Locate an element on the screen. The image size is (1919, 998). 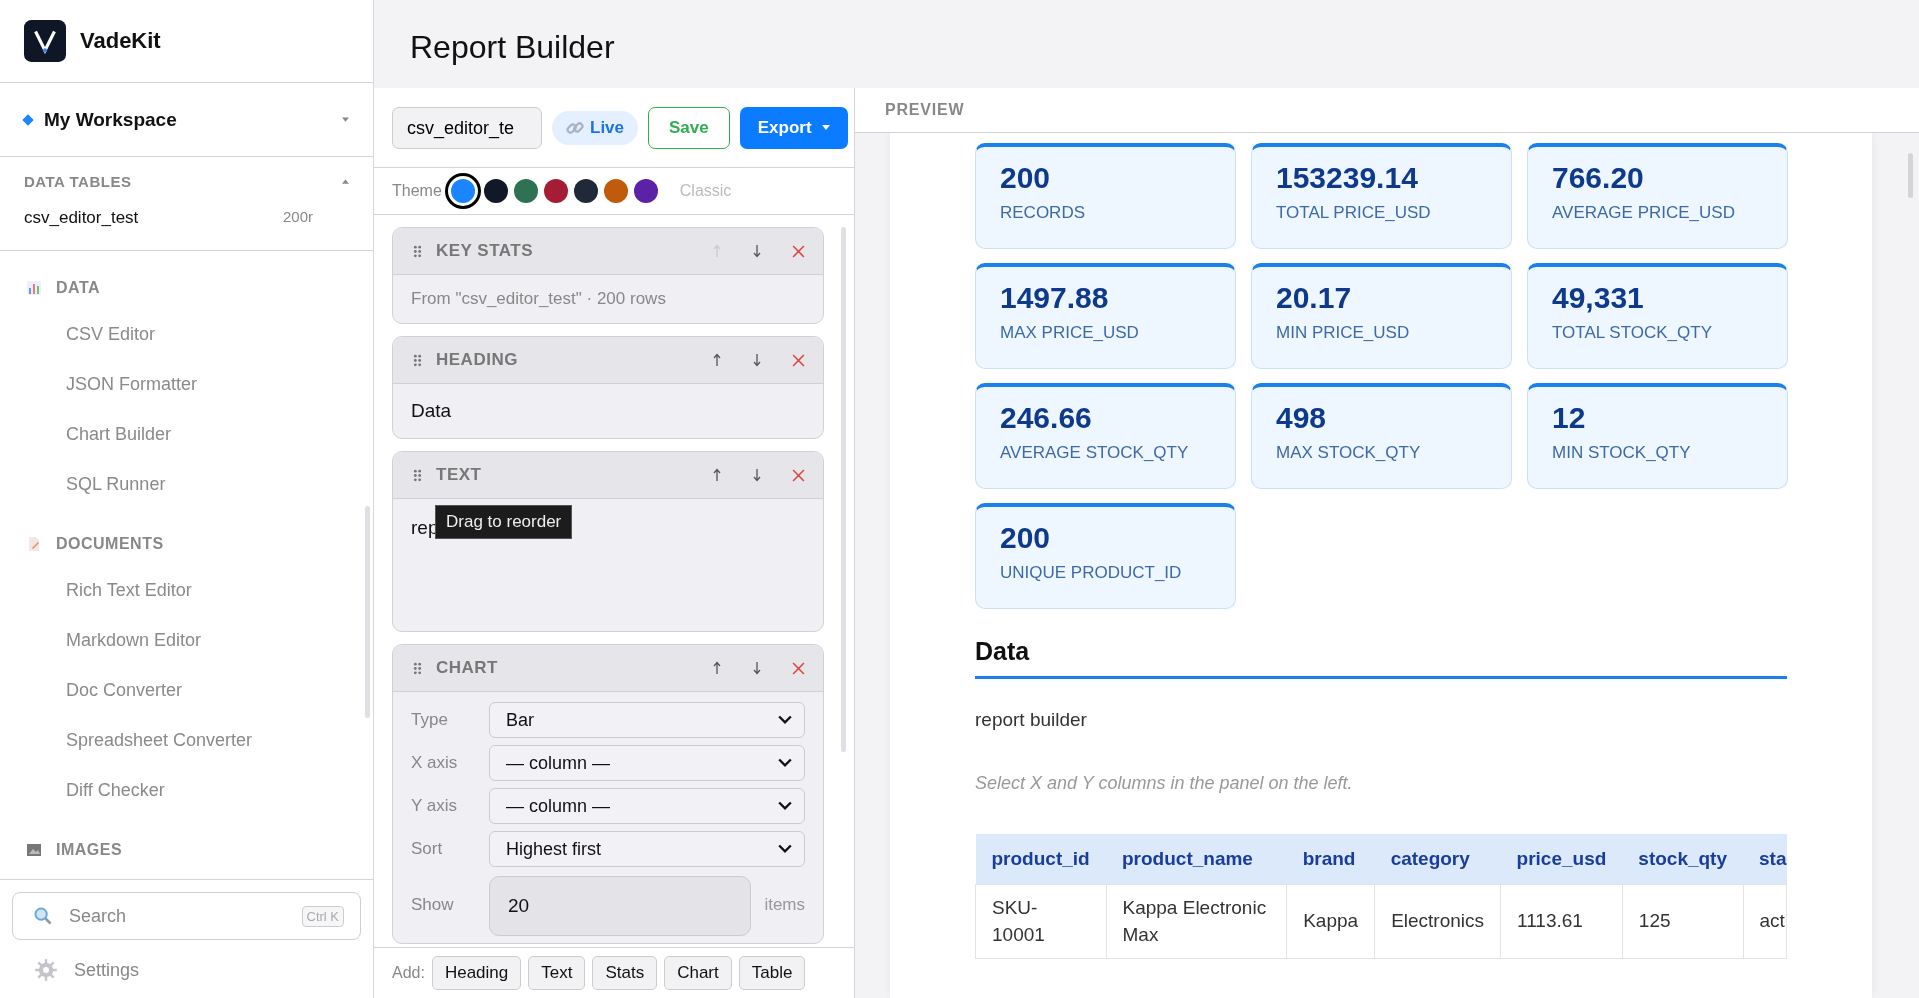
number-field: 20 is located at coordinates (620, 906).